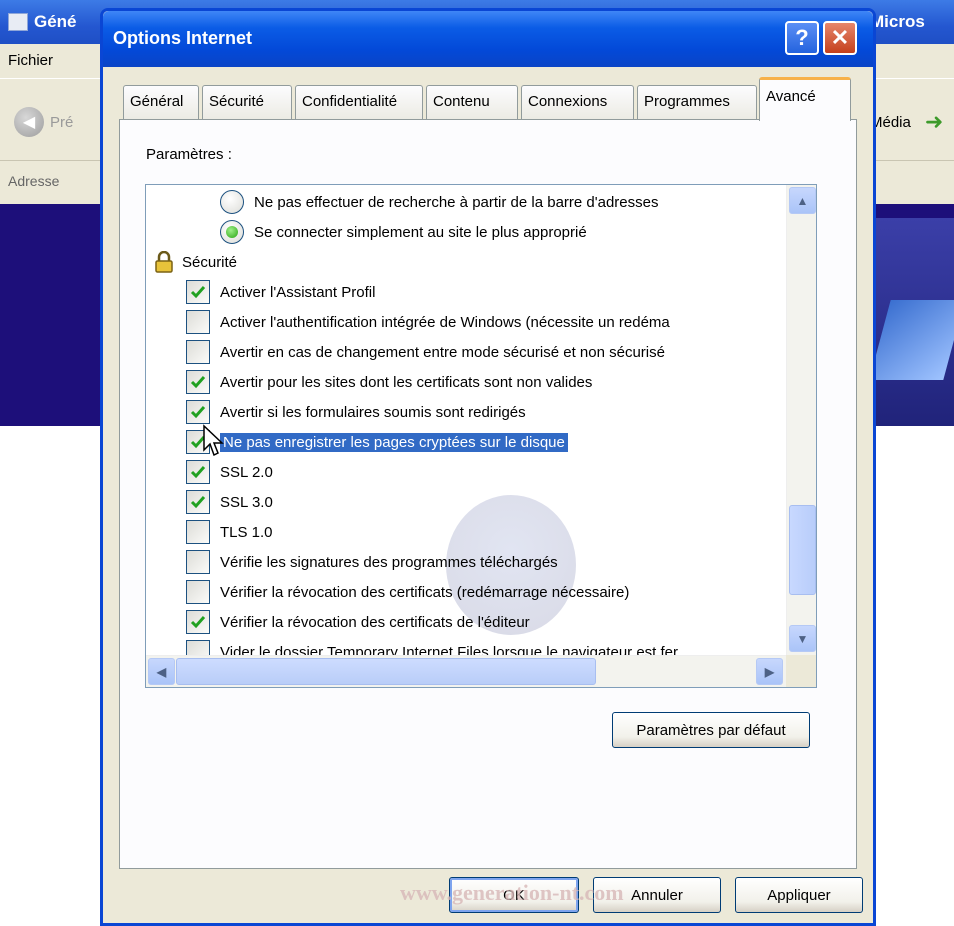 This screenshot has height=926, width=954. I want to click on tab-avance: Avancé, so click(805, 99).